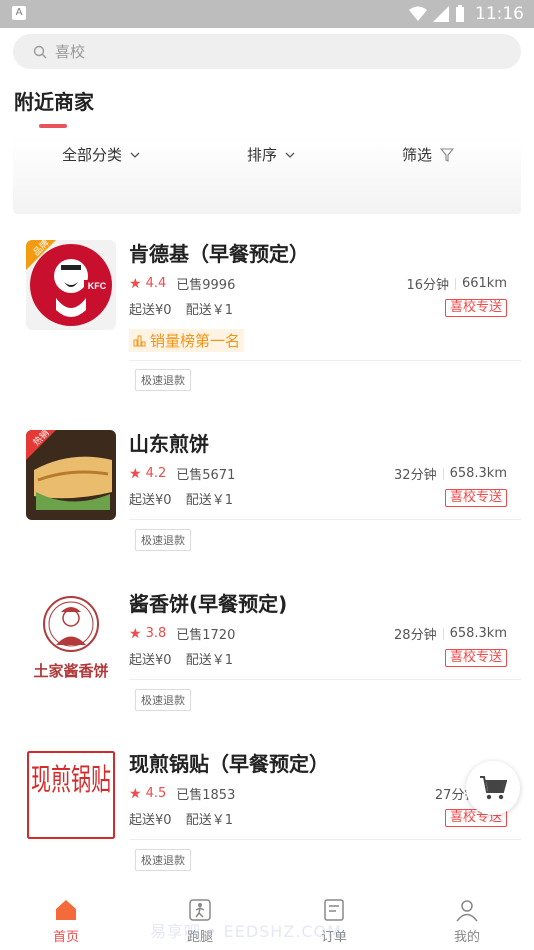 The image size is (534, 950). Describe the element at coordinates (484, 283) in the screenshot. I see `distance: 661km` at that location.